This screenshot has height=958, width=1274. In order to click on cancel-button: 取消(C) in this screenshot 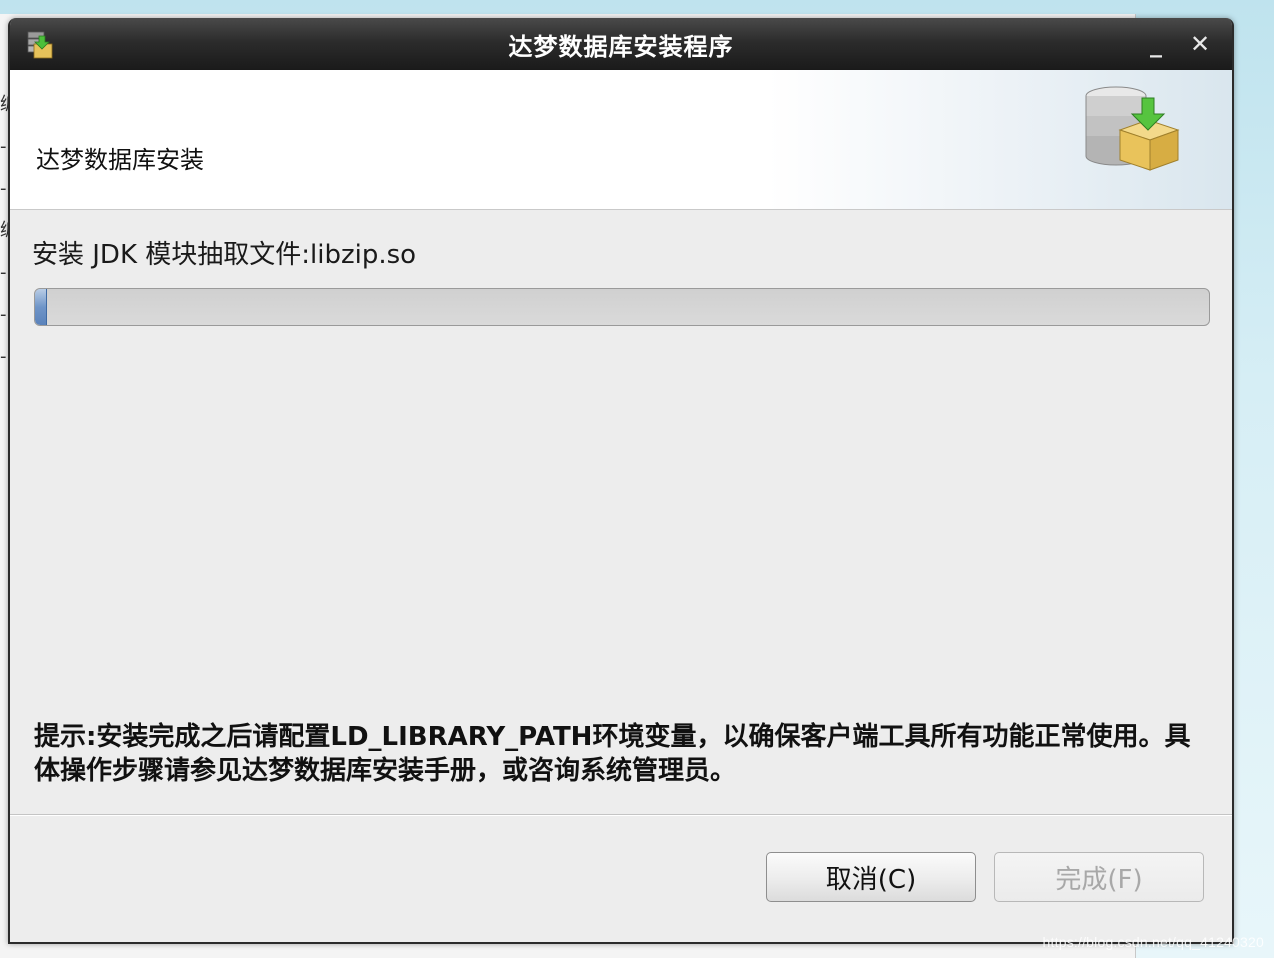, I will do `click(871, 877)`.